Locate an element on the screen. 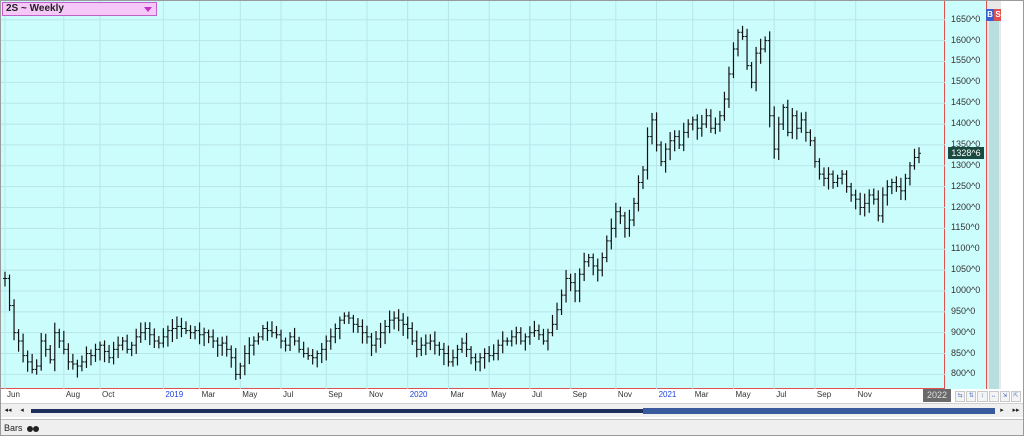 The image size is (1024, 436). scroll-start-icon: ◂◂ is located at coordinates (8, 411).